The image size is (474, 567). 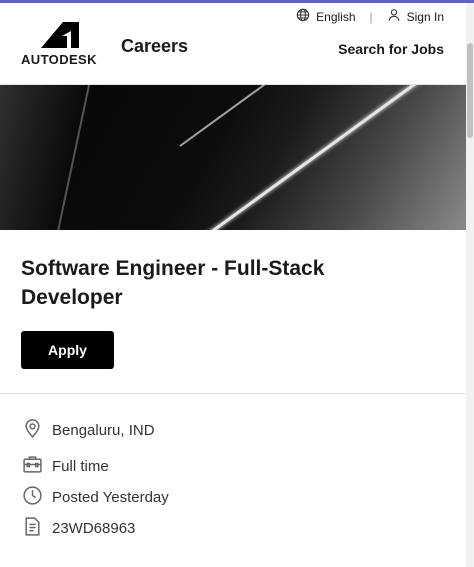 I want to click on top-accent-bar, so click(x=237, y=1).